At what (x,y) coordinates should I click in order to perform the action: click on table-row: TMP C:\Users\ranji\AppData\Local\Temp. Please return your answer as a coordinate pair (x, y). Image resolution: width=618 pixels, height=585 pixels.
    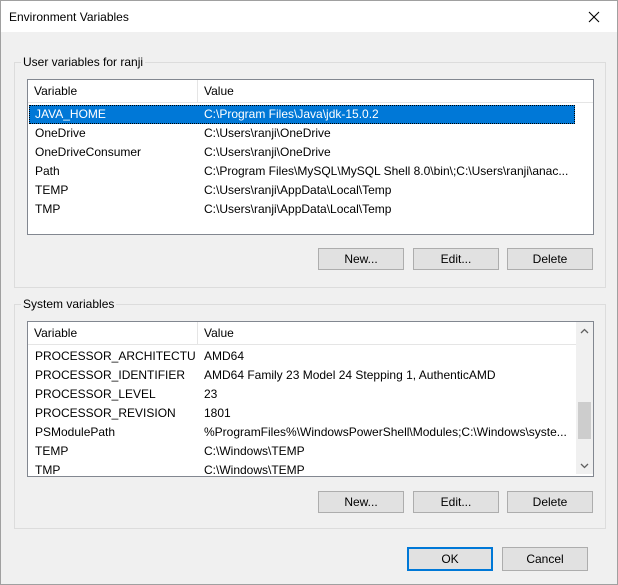
    Looking at the image, I should click on (302, 209).